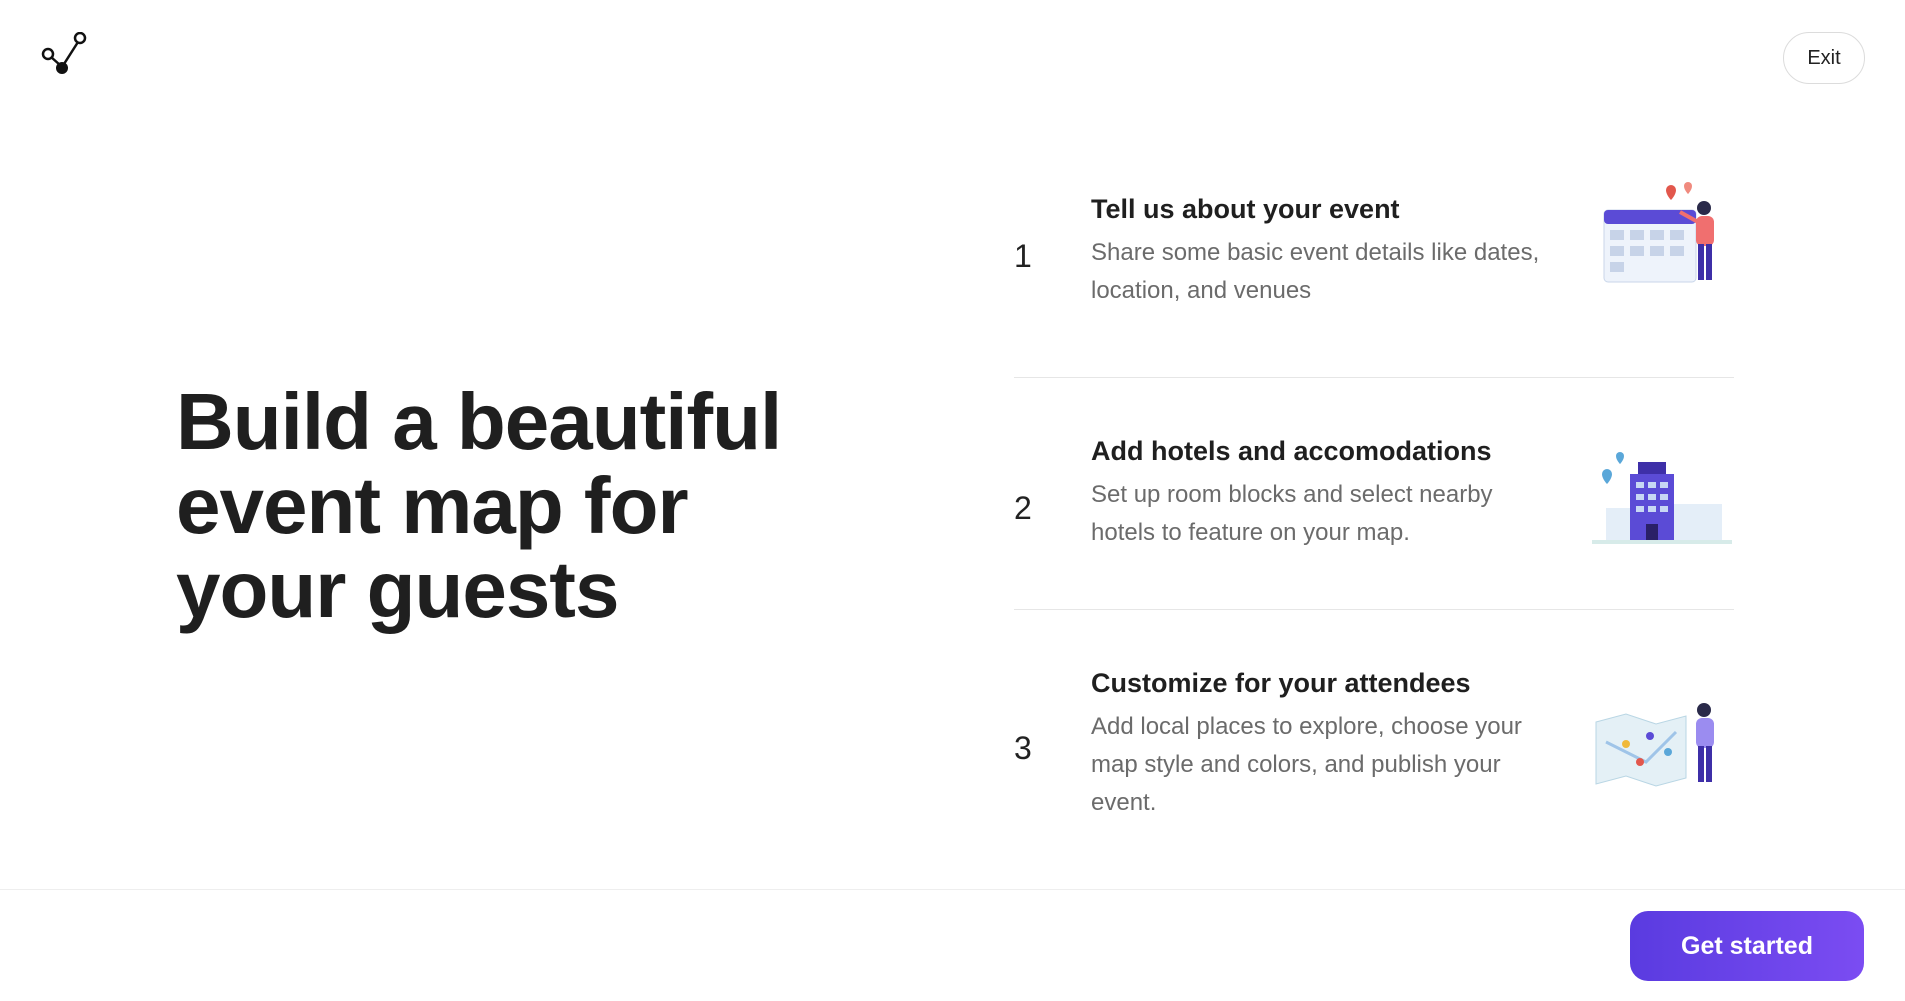  Describe the element at coordinates (1747, 946) in the screenshot. I see `get-started-button: Get started` at that location.